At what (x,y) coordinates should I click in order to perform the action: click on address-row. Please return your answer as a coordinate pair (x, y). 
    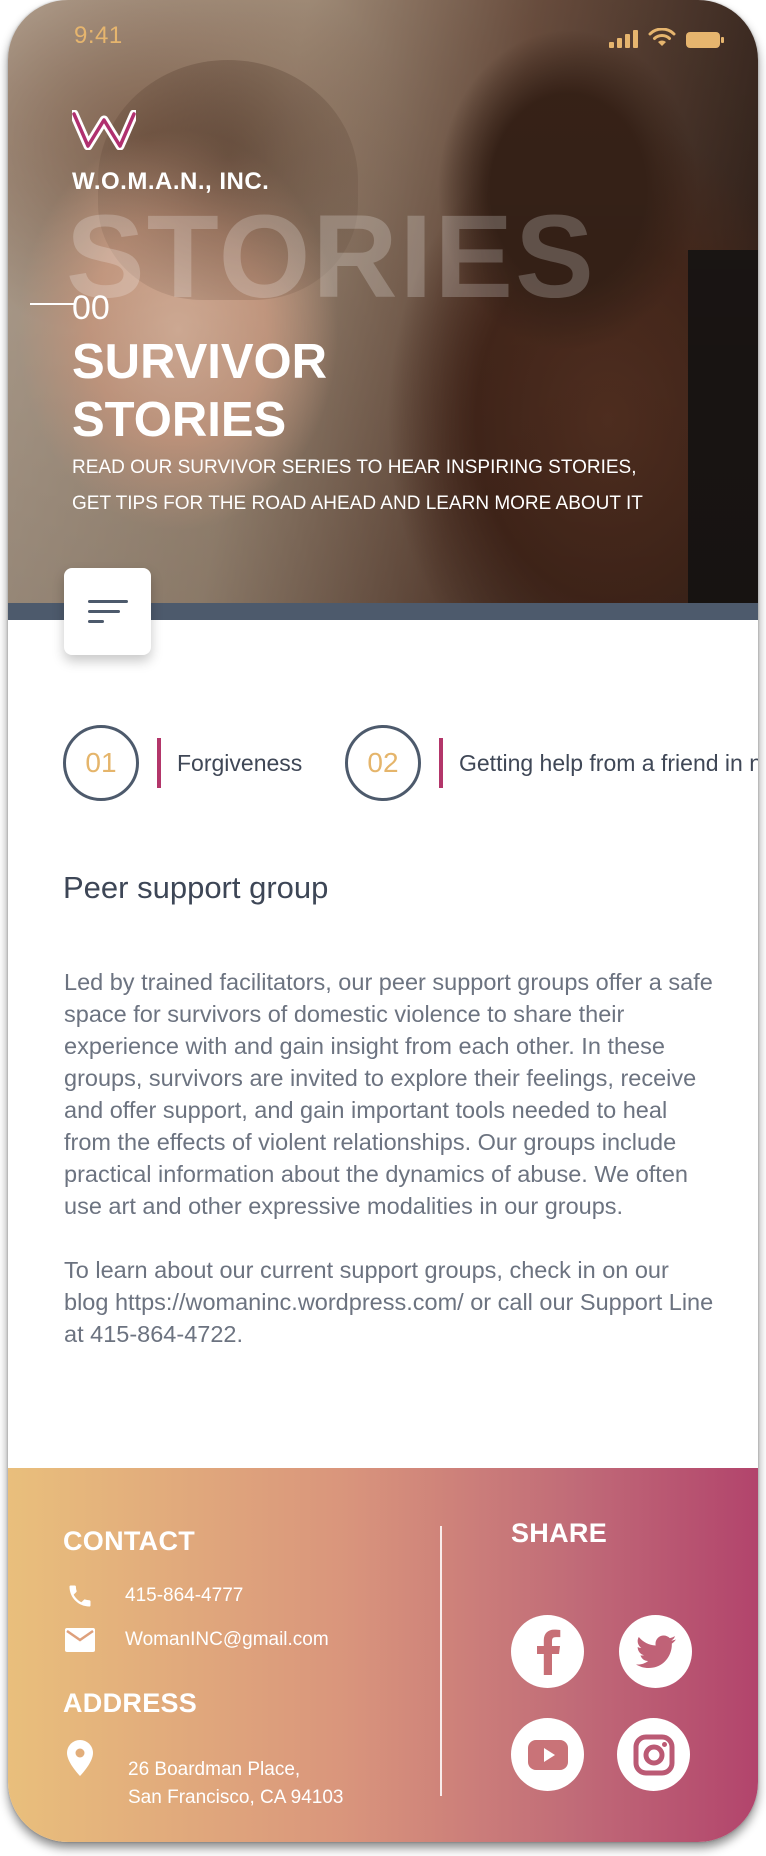
    Looking at the image, I should click on (94, 1758).